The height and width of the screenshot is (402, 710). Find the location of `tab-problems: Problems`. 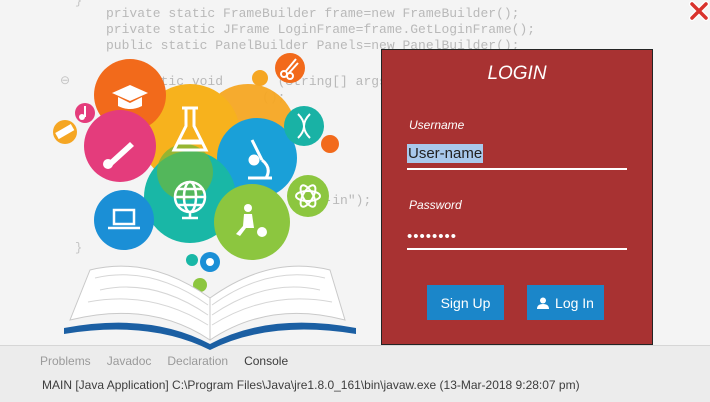

tab-problems: Problems is located at coordinates (65, 361).